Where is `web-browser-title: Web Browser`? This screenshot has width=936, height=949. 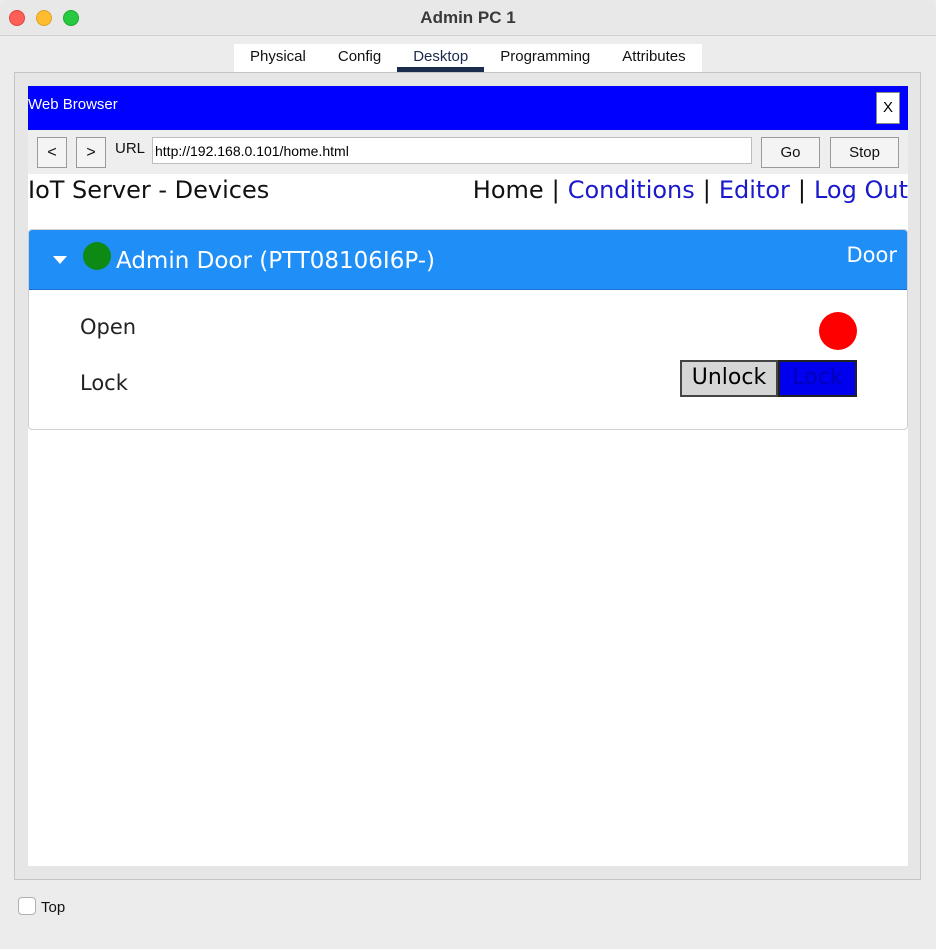
web-browser-title: Web Browser is located at coordinates (73, 104).